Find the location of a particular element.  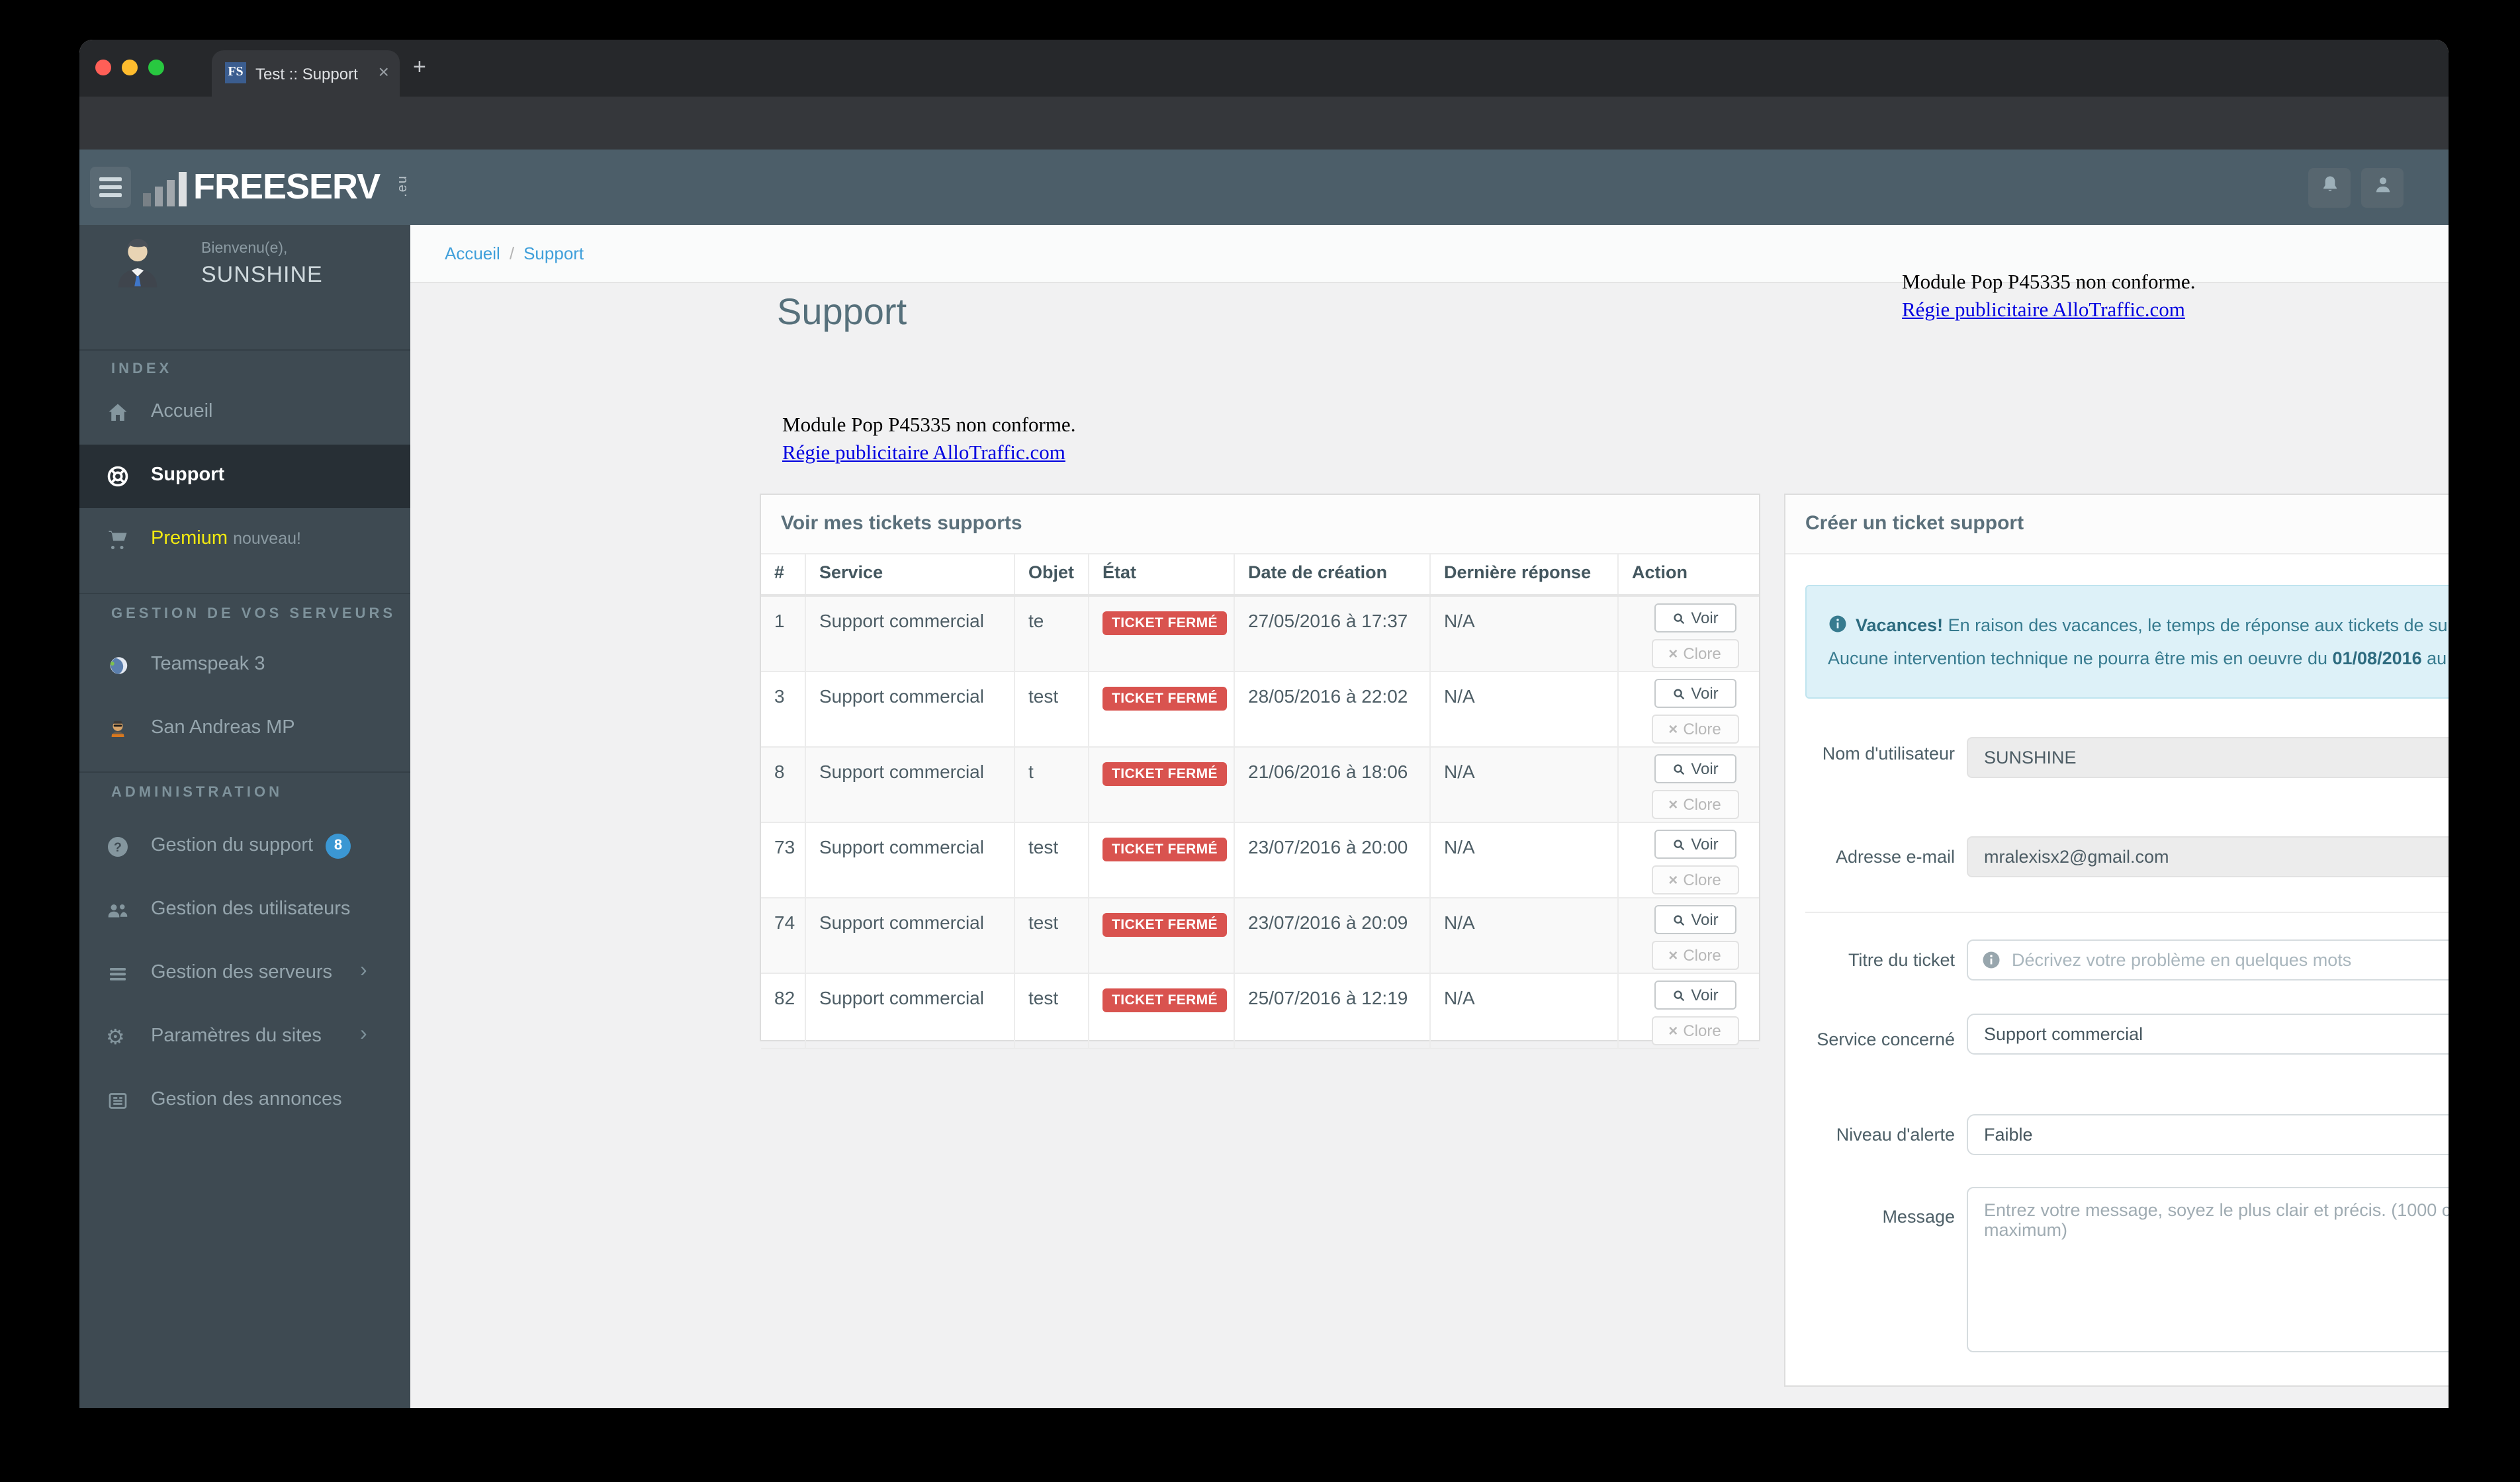

notifications-button is located at coordinates (2329, 188).